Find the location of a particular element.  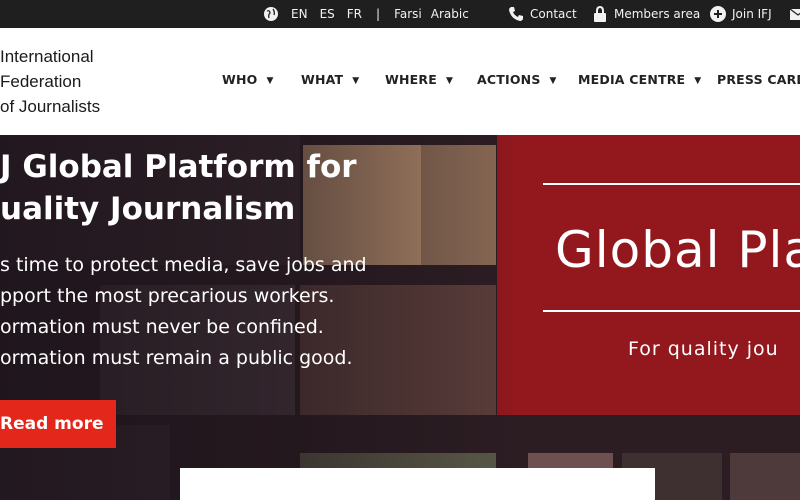

nav-who: WHO ▼ is located at coordinates (248, 79).